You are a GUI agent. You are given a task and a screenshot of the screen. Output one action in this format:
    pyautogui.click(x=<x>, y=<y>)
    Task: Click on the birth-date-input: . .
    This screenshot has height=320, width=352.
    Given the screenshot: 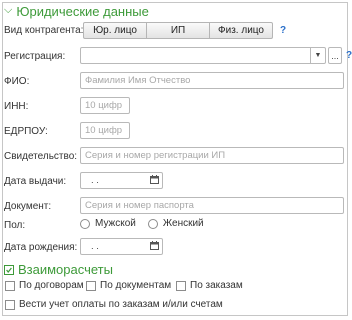 What is the action you would take?
    pyautogui.click(x=121, y=246)
    